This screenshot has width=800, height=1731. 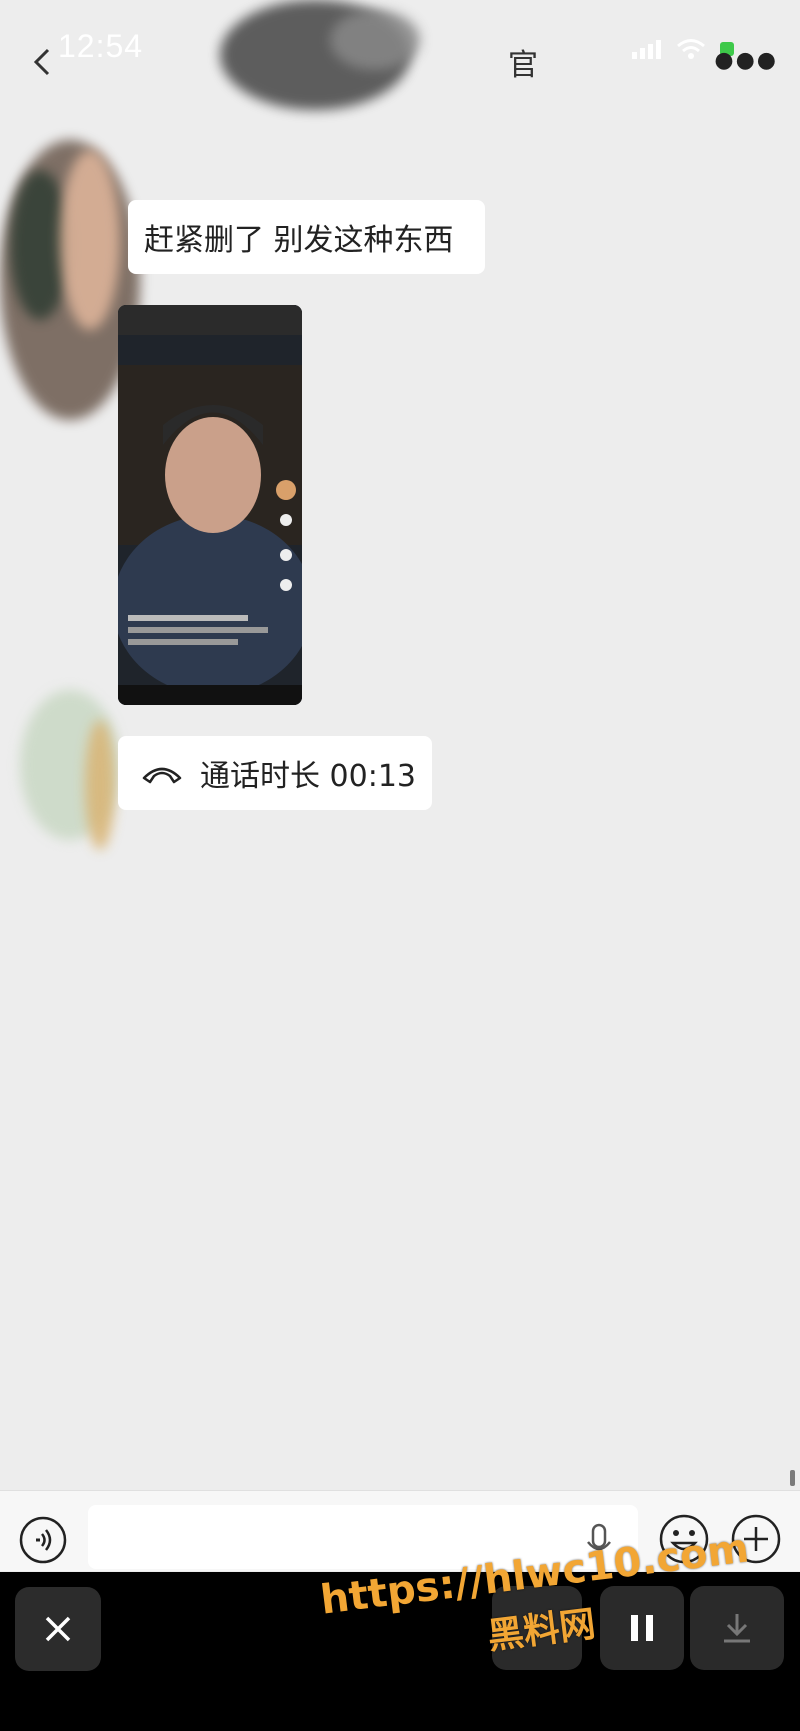 I want to click on call-duration-text: 通话时长 00:13, so click(x=308, y=776).